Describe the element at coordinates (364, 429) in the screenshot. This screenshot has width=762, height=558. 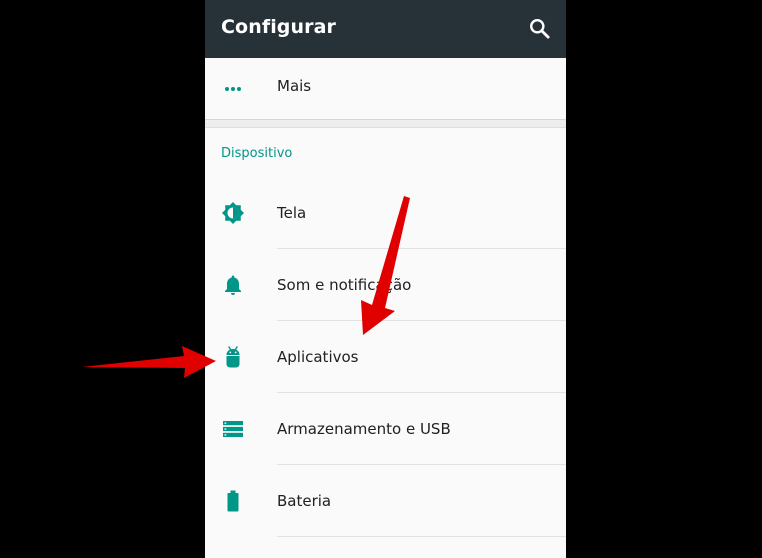
I see `settings-item-label: Armazenamento e USB` at that location.